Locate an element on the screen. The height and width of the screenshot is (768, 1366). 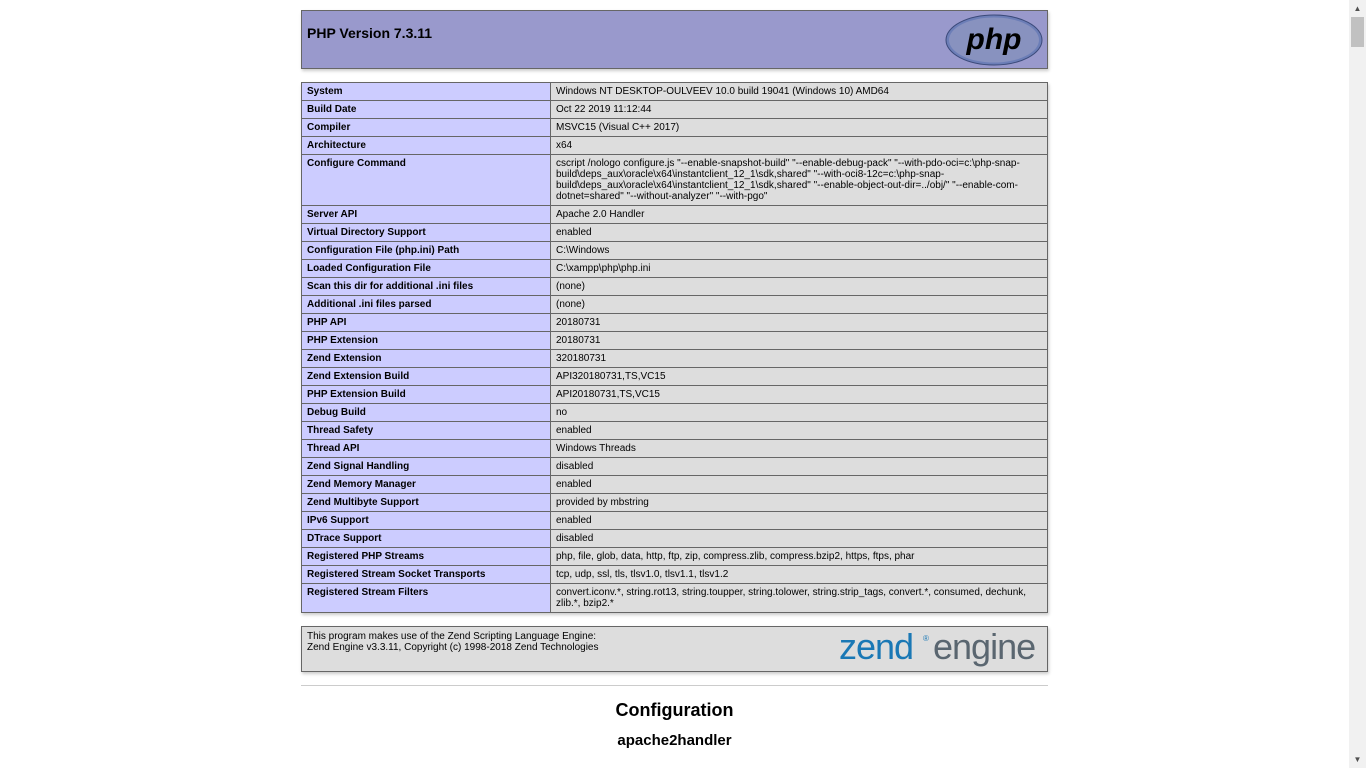
row-key: Zend Multibyte Support is located at coordinates (426, 502).